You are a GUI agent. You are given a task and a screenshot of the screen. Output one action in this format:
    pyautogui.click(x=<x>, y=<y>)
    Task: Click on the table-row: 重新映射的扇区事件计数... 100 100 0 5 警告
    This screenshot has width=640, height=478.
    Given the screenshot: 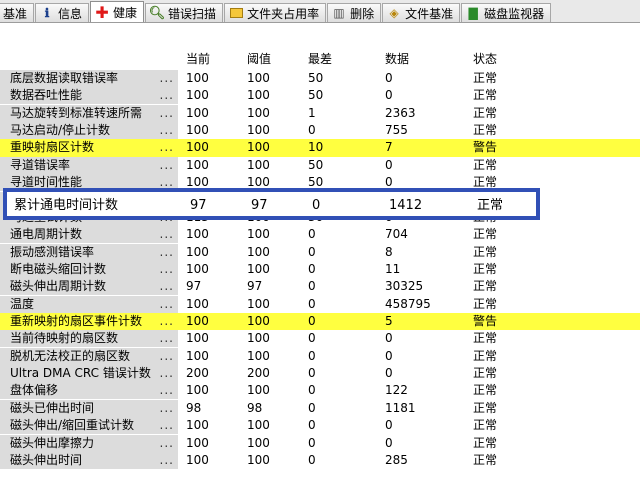 What is the action you would take?
    pyautogui.click(x=320, y=322)
    